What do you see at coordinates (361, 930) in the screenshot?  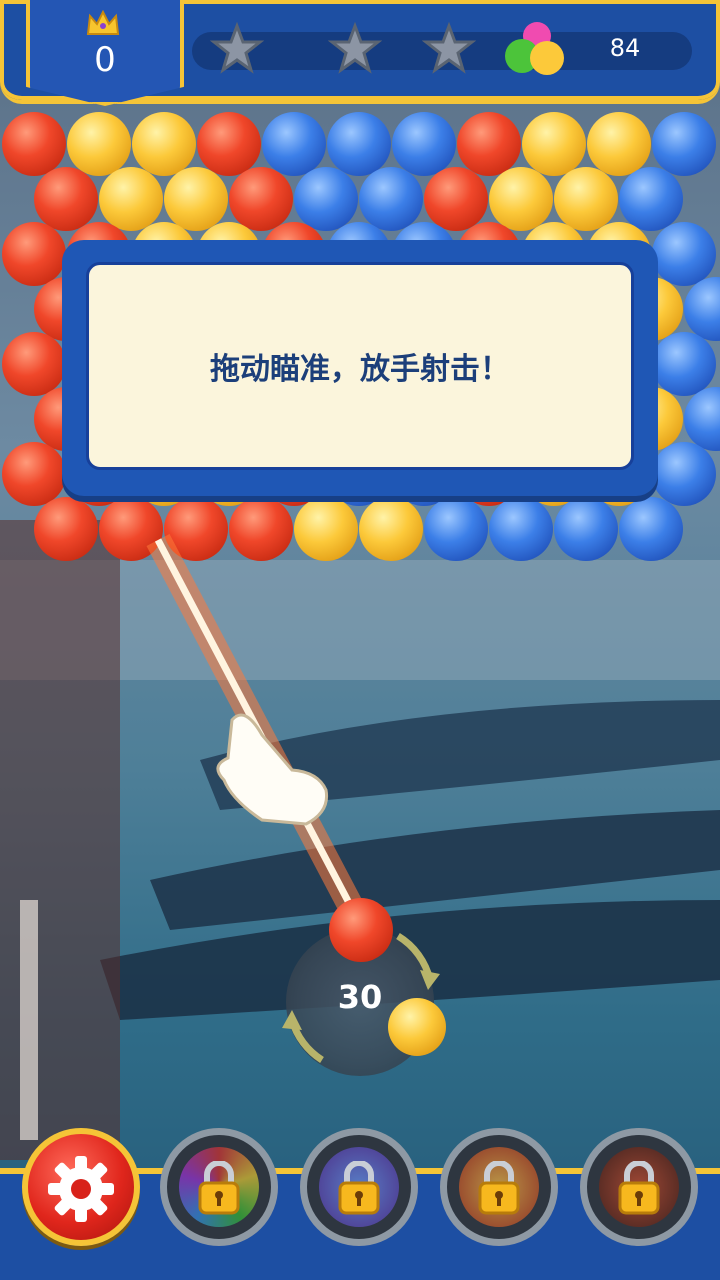 I see `current-bubble` at bounding box center [361, 930].